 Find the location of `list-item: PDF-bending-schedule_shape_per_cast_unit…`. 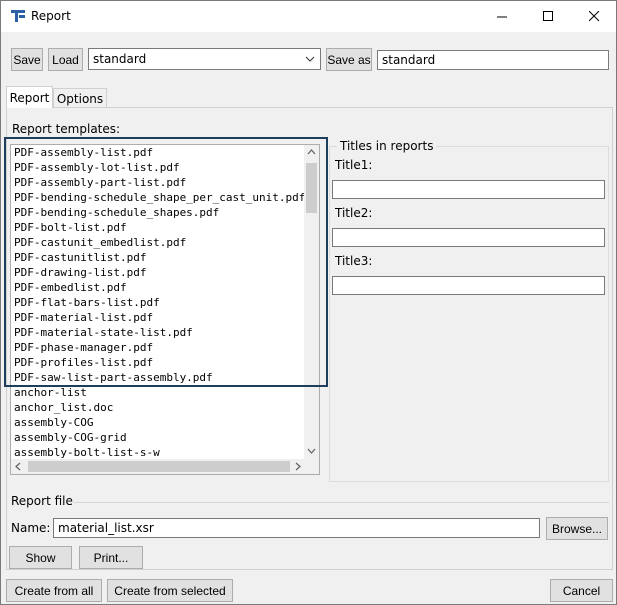

list-item: PDF-bending-schedule_shape_per_cast_unit… is located at coordinates (158, 197).